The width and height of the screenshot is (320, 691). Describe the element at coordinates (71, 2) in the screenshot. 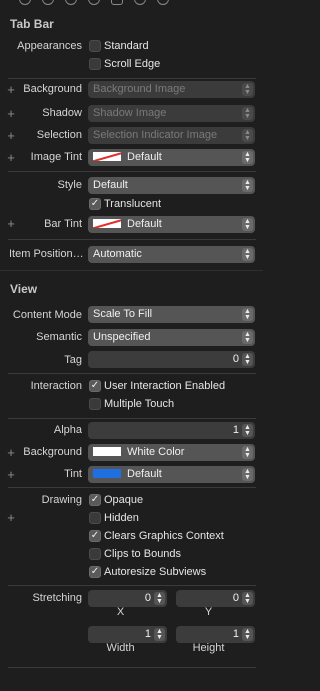

I see `help-inspector-icon` at that location.